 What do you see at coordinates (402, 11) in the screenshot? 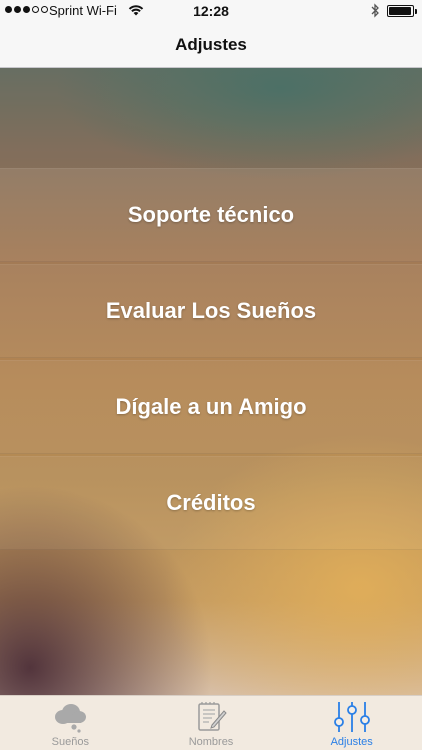
I see `battery-icon` at bounding box center [402, 11].